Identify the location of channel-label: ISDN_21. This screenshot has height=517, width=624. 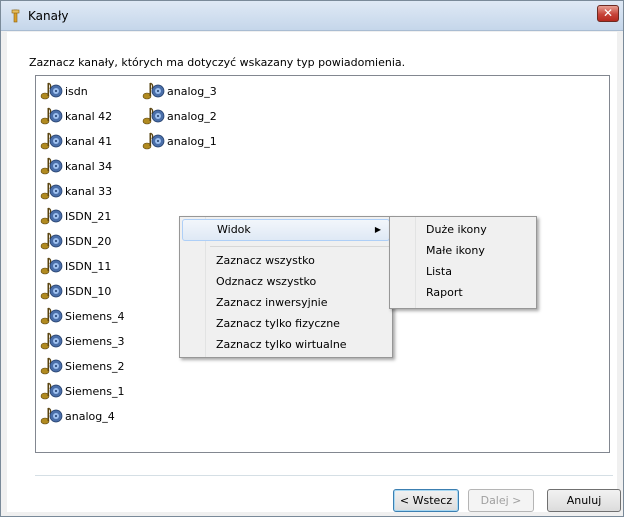
(88, 216).